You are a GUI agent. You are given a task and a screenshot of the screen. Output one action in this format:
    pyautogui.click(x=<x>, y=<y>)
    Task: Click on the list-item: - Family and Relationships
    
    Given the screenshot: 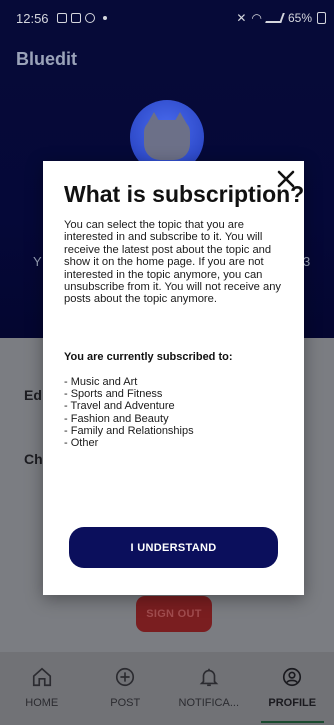 What is the action you would take?
    pyautogui.click(x=129, y=430)
    